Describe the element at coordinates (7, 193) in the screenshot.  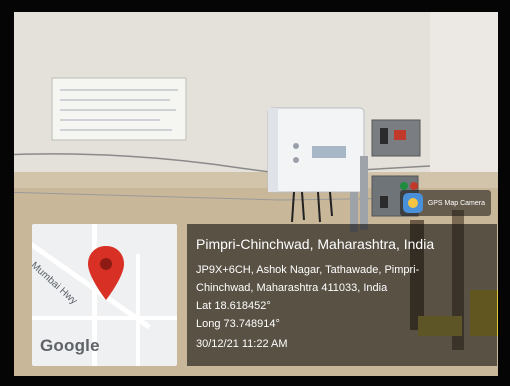
I see `photo-border-left` at that location.